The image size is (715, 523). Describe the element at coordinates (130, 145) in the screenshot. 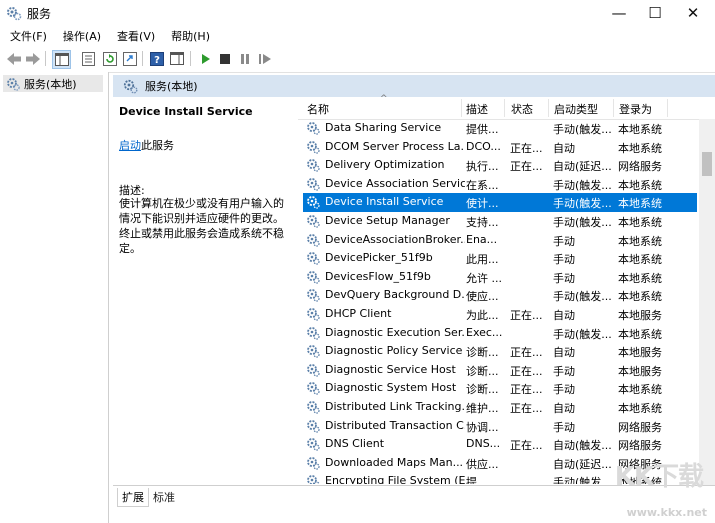

I see `start-service-link: 启动` at that location.